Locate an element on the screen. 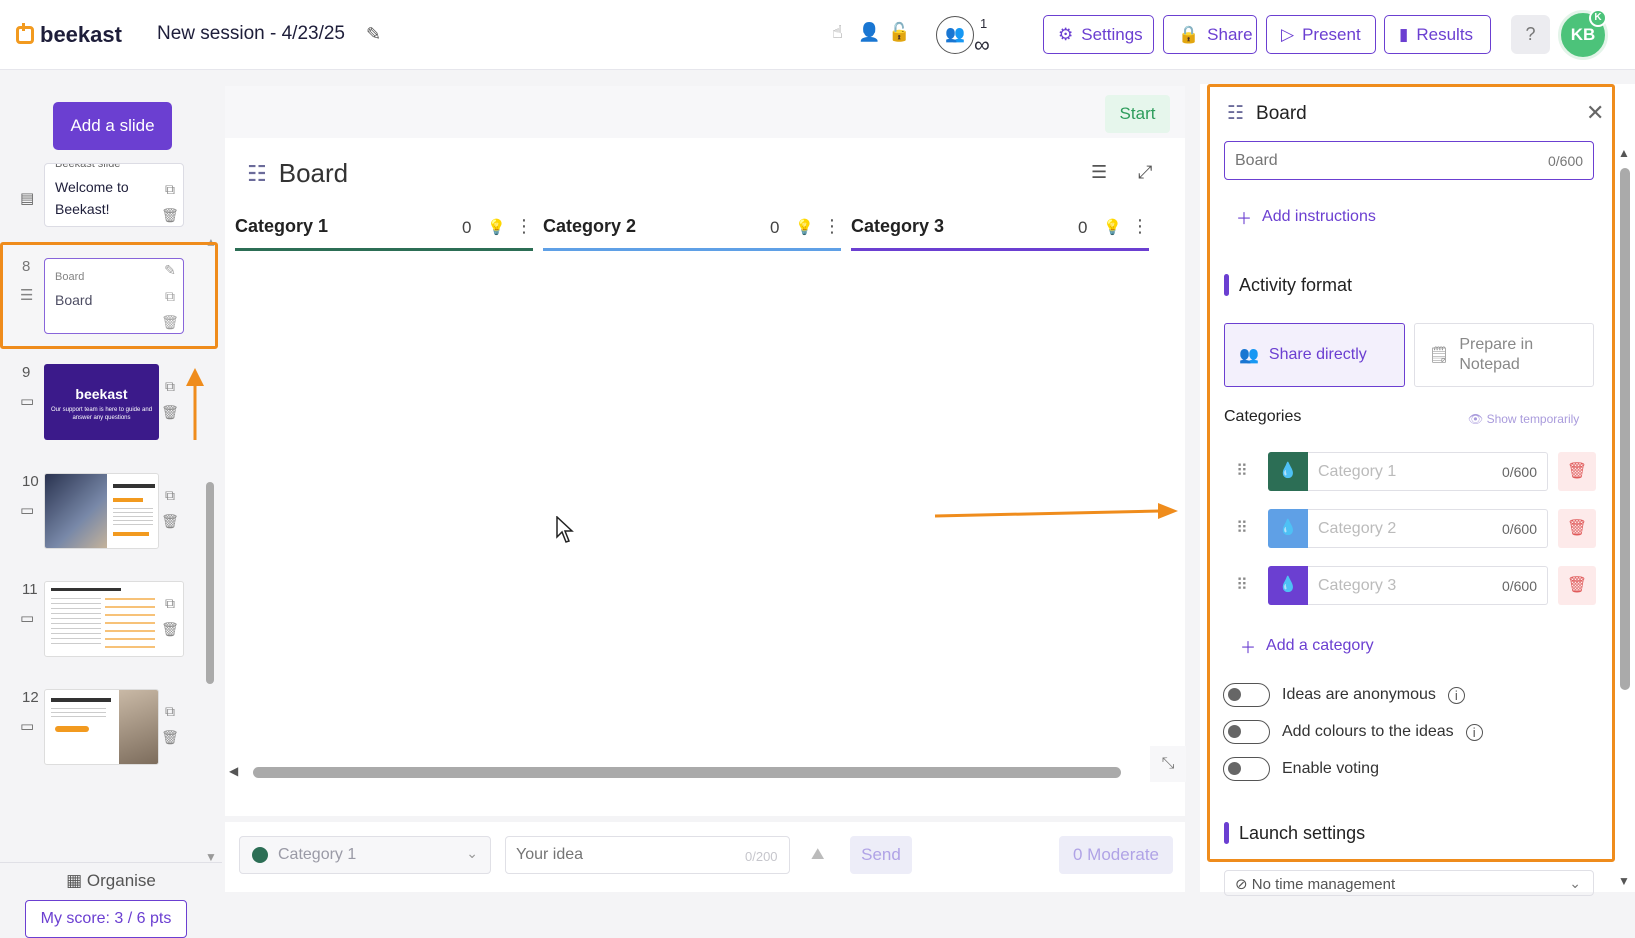 The image size is (1635, 938). panel-scrollbar is located at coordinates (1625, 429).